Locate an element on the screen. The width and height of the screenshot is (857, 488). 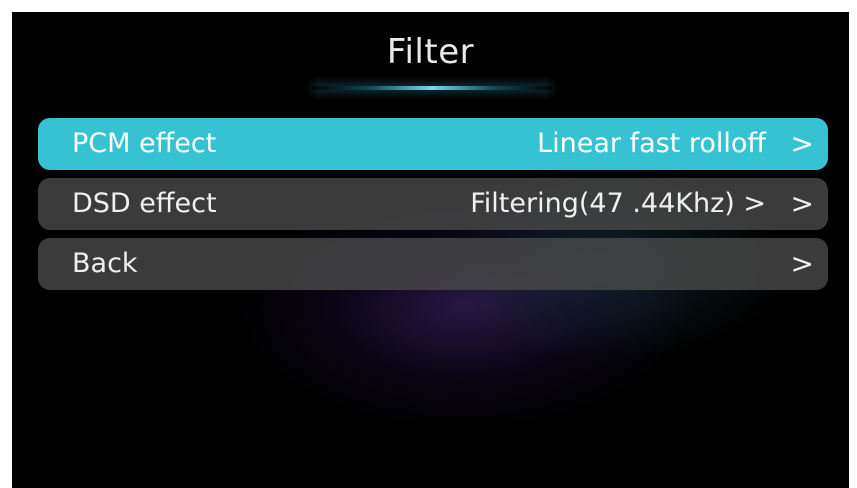
menu-item-pcm-effect: PCM effect Linear fast rolloff > is located at coordinates (433, 144).